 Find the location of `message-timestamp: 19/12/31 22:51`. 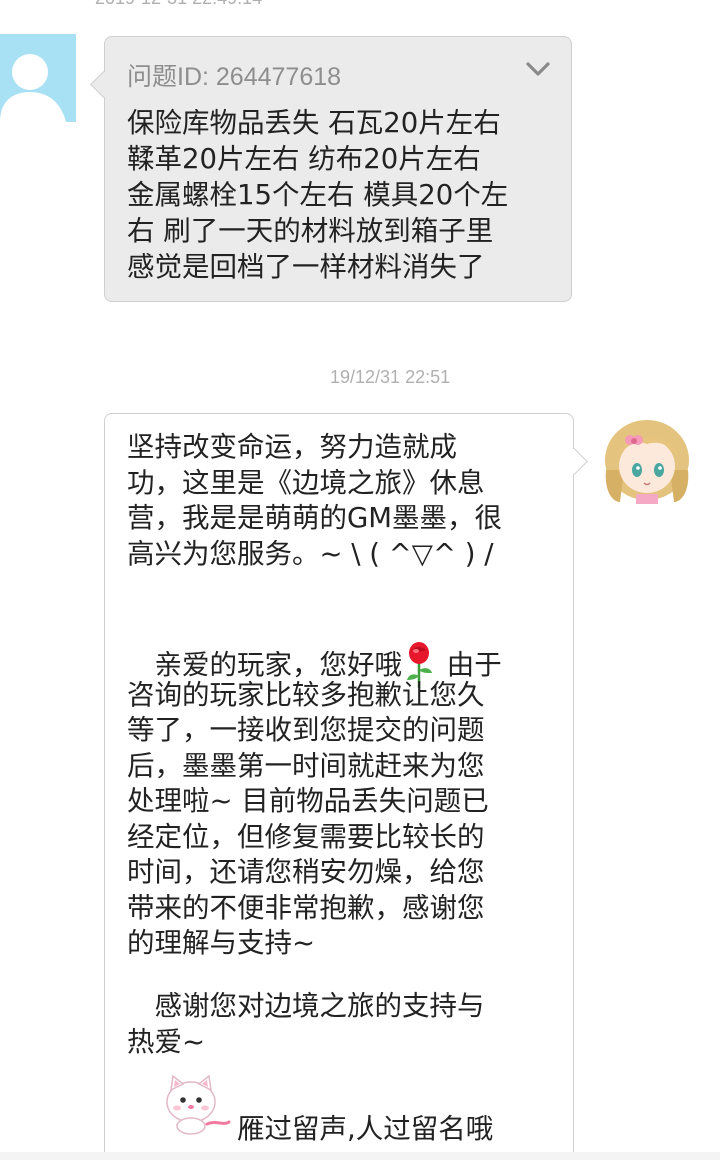

message-timestamp: 19/12/31 22:51 is located at coordinates (390, 377).